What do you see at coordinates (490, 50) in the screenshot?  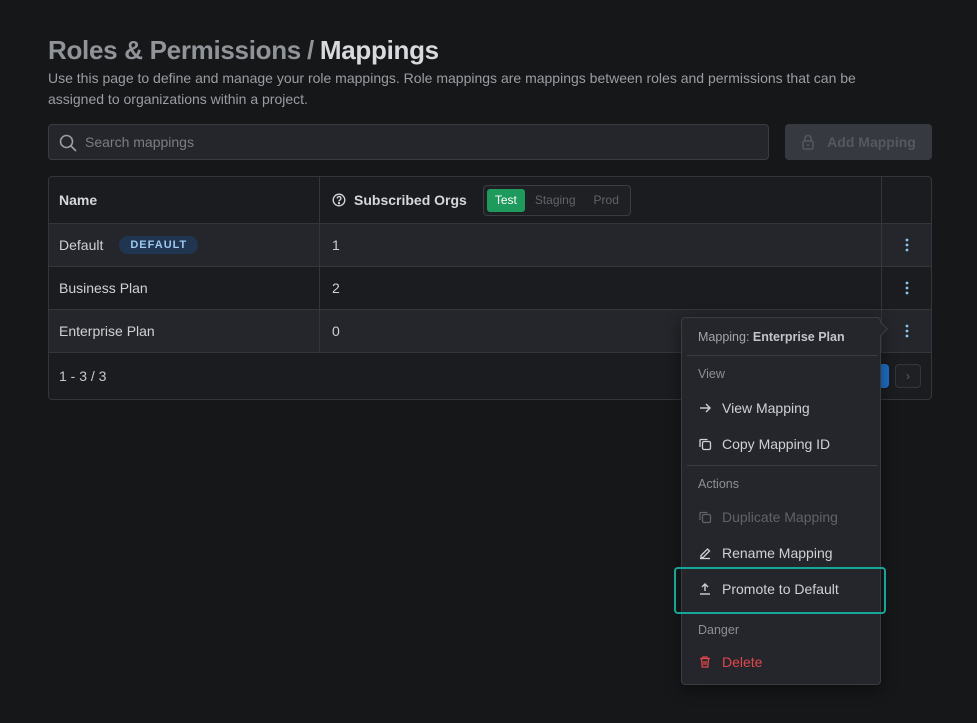 I see `page-title: Roles & Permissions / Mappings` at bounding box center [490, 50].